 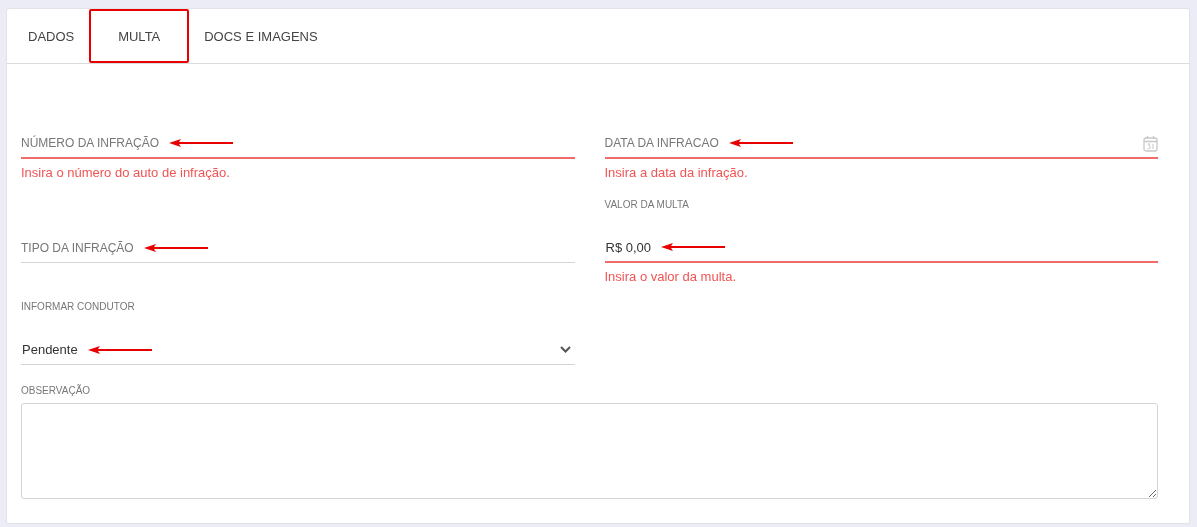 I want to click on calendar-icon, so click(x=1150, y=143).